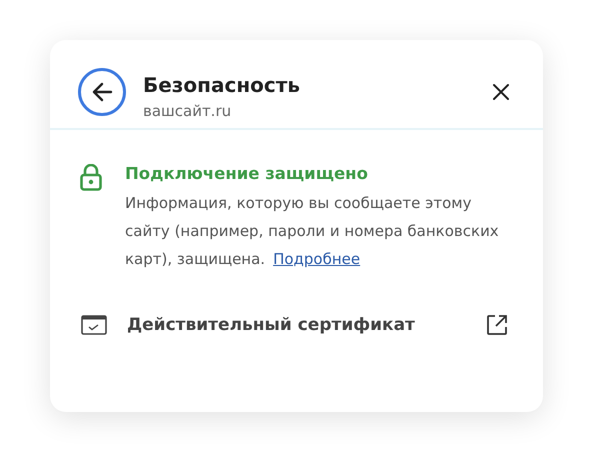 The height and width of the screenshot is (472, 593). I want to click on dialog-title: Безопасность, so click(222, 85).